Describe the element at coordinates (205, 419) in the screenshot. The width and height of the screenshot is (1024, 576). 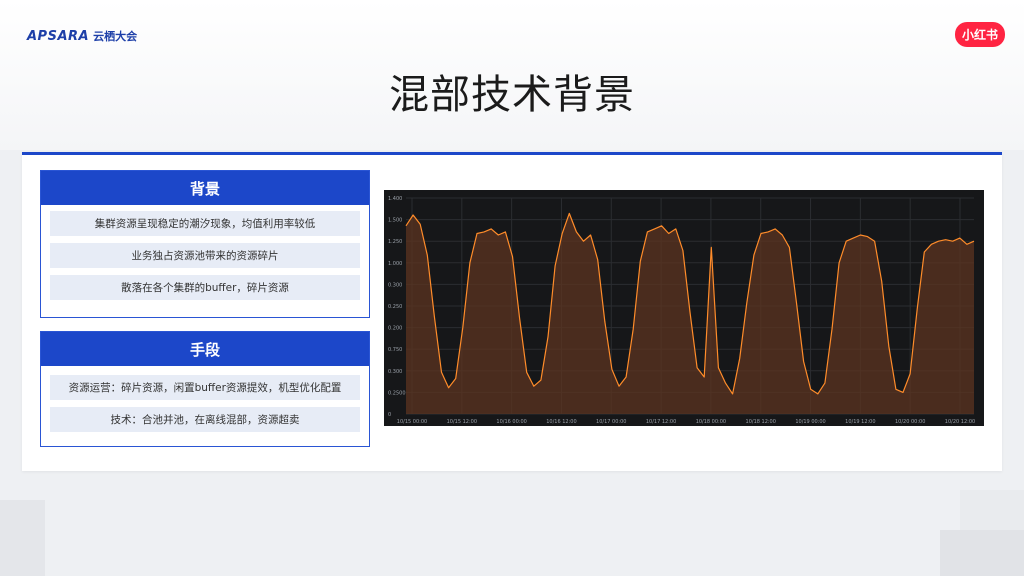
I see `list-item: 技术：合池并池，在离线混部，资源超卖` at that location.